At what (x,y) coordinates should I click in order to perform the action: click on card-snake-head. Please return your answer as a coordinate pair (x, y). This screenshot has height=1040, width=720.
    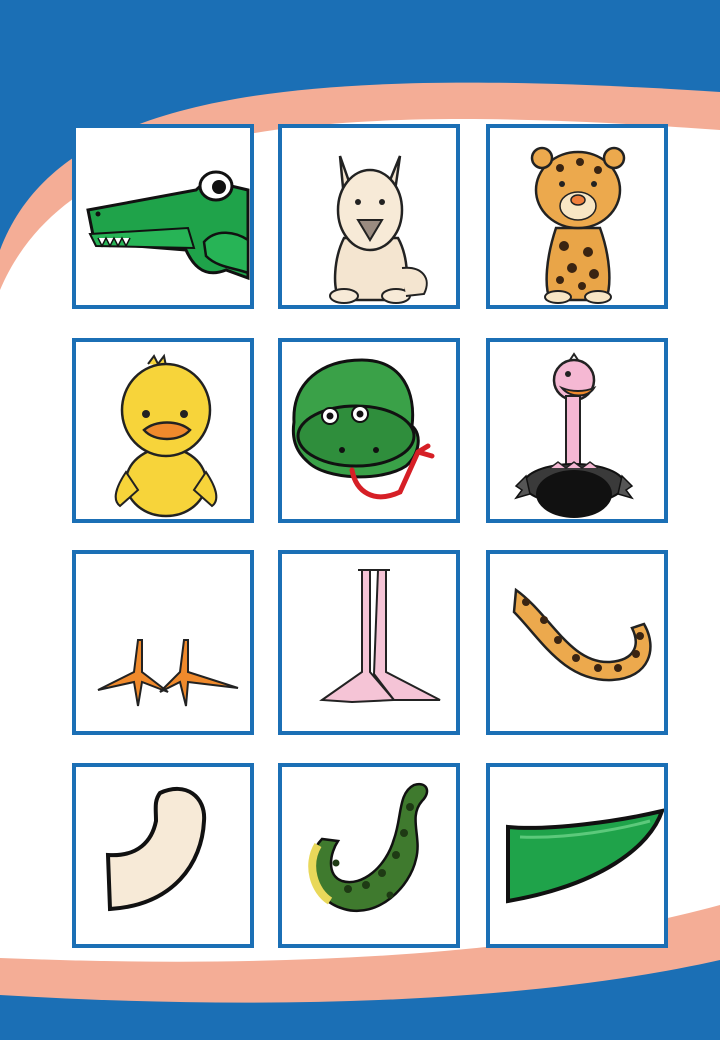
    Looking at the image, I should click on (369, 430).